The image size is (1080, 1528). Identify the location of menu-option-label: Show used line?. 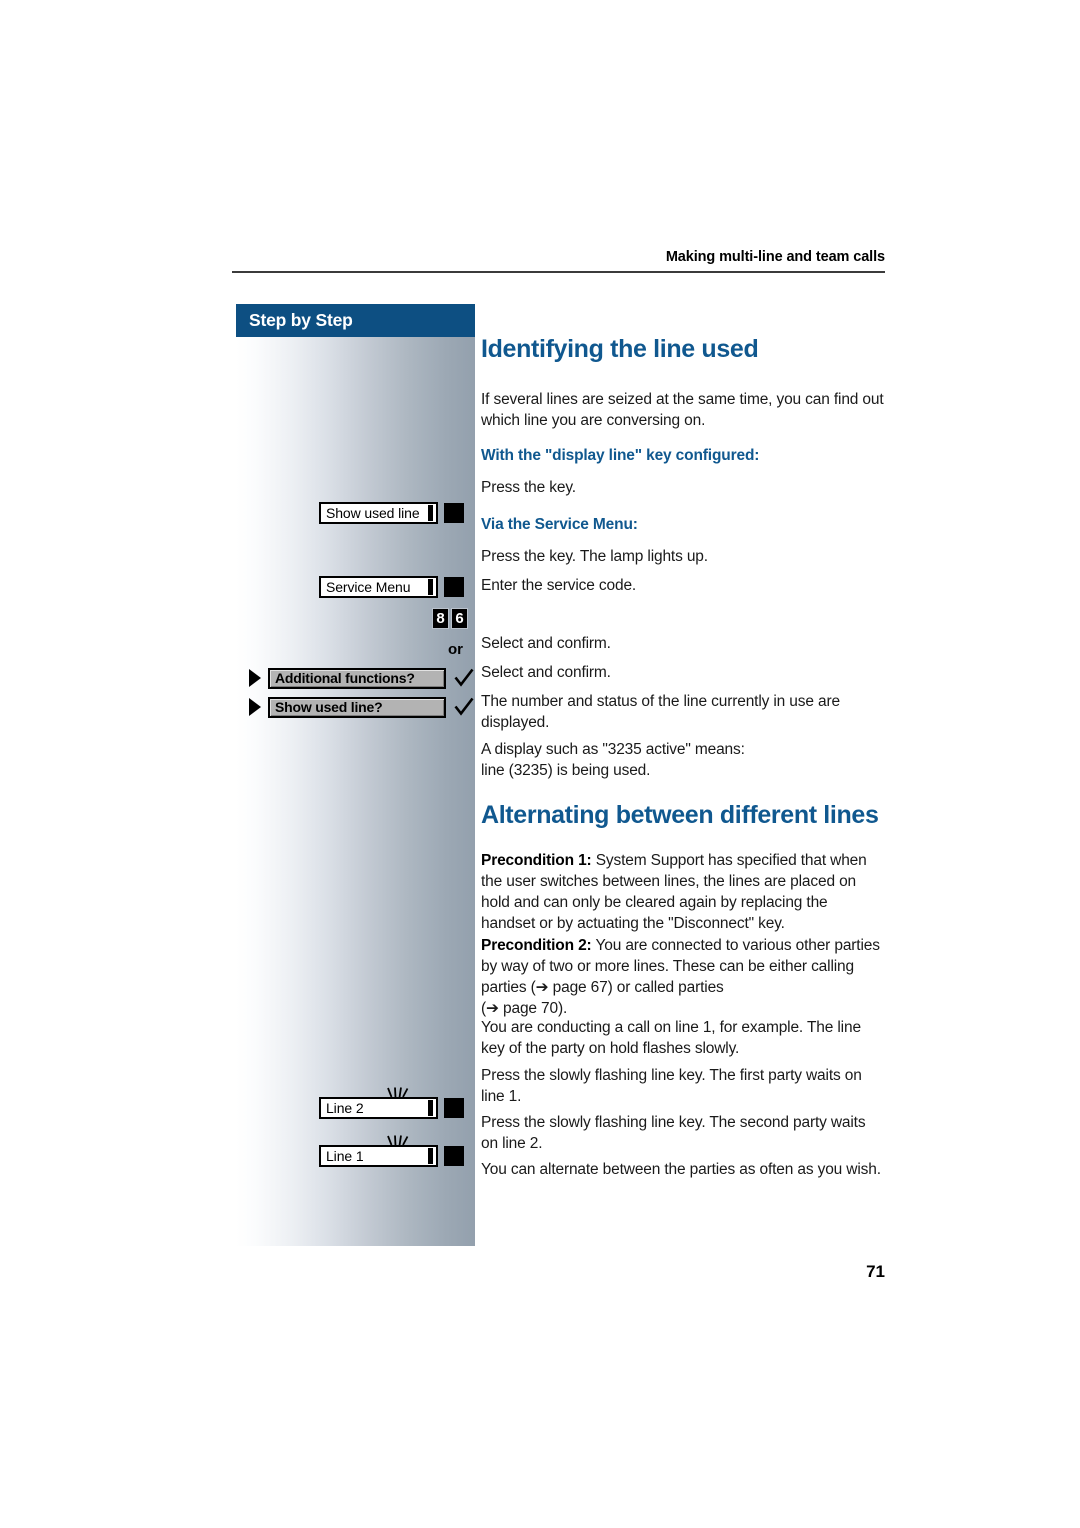
(329, 707).